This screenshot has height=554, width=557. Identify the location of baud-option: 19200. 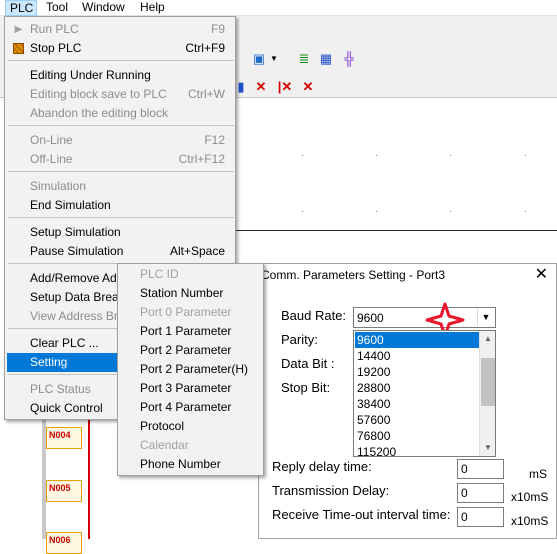
(417, 372).